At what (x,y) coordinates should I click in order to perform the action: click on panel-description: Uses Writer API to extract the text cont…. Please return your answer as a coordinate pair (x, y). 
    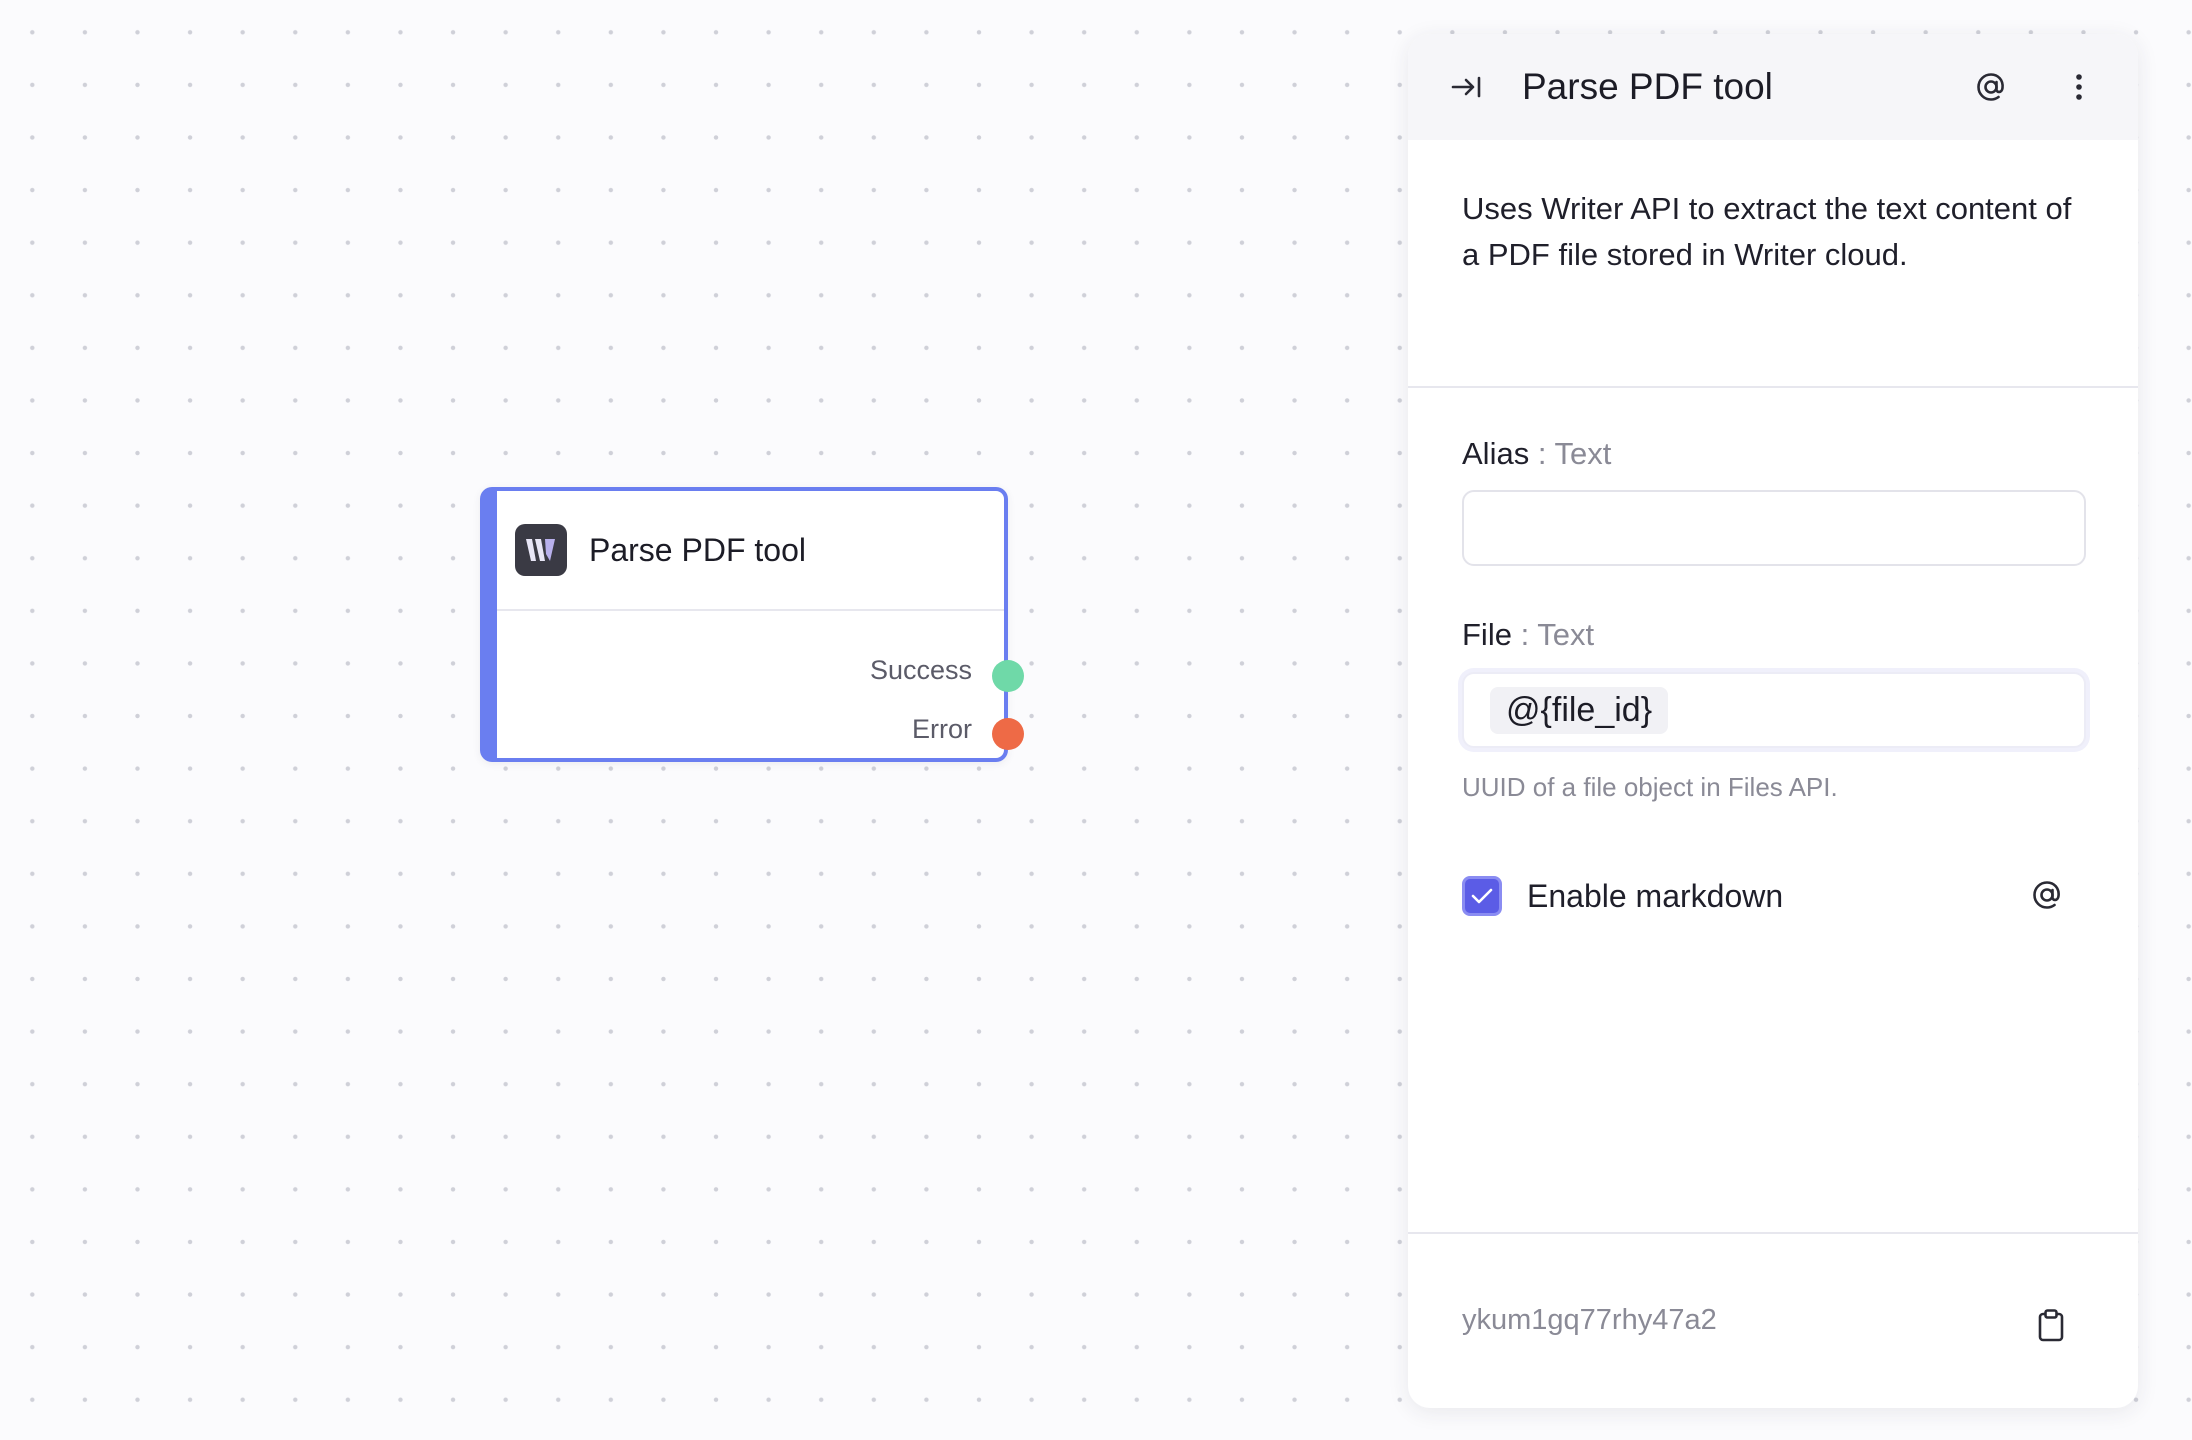
    Looking at the image, I should click on (1773, 264).